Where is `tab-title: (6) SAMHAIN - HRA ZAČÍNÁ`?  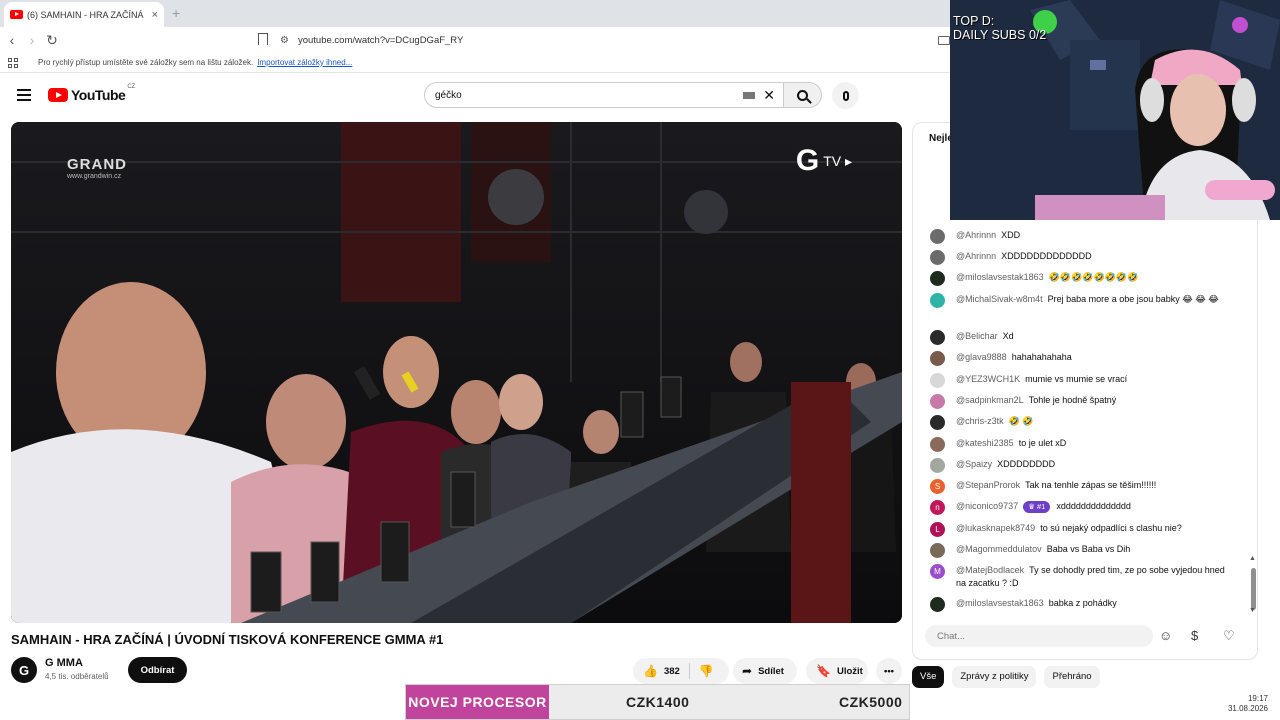 tab-title: (6) SAMHAIN - HRA ZAČÍNÁ is located at coordinates (85, 14).